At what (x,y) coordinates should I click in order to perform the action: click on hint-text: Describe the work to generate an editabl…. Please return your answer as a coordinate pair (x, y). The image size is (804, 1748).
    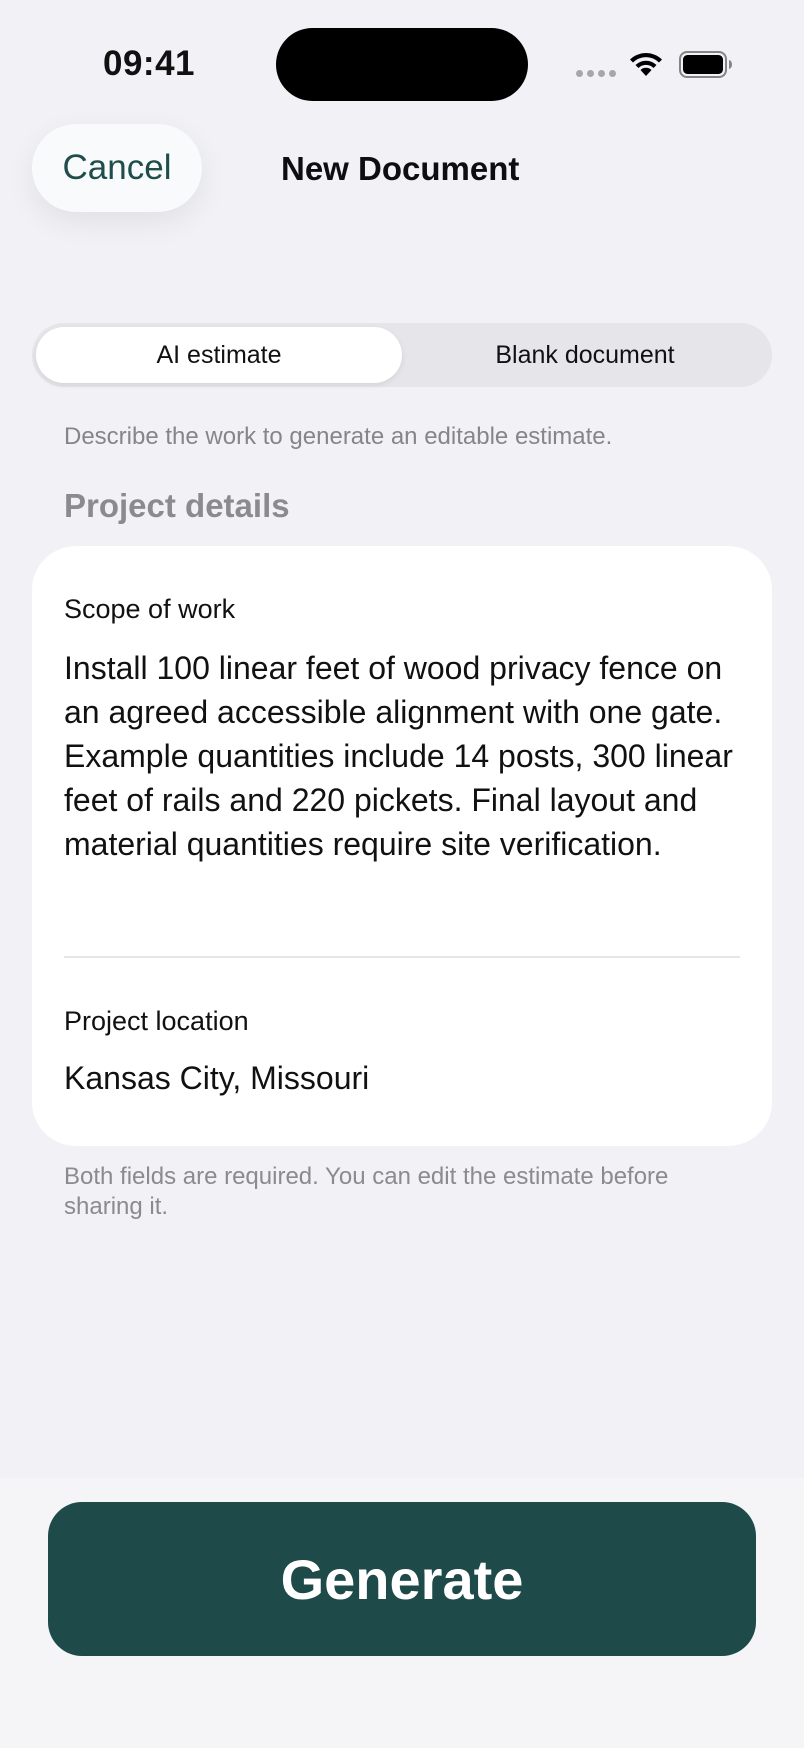
    Looking at the image, I should click on (338, 436).